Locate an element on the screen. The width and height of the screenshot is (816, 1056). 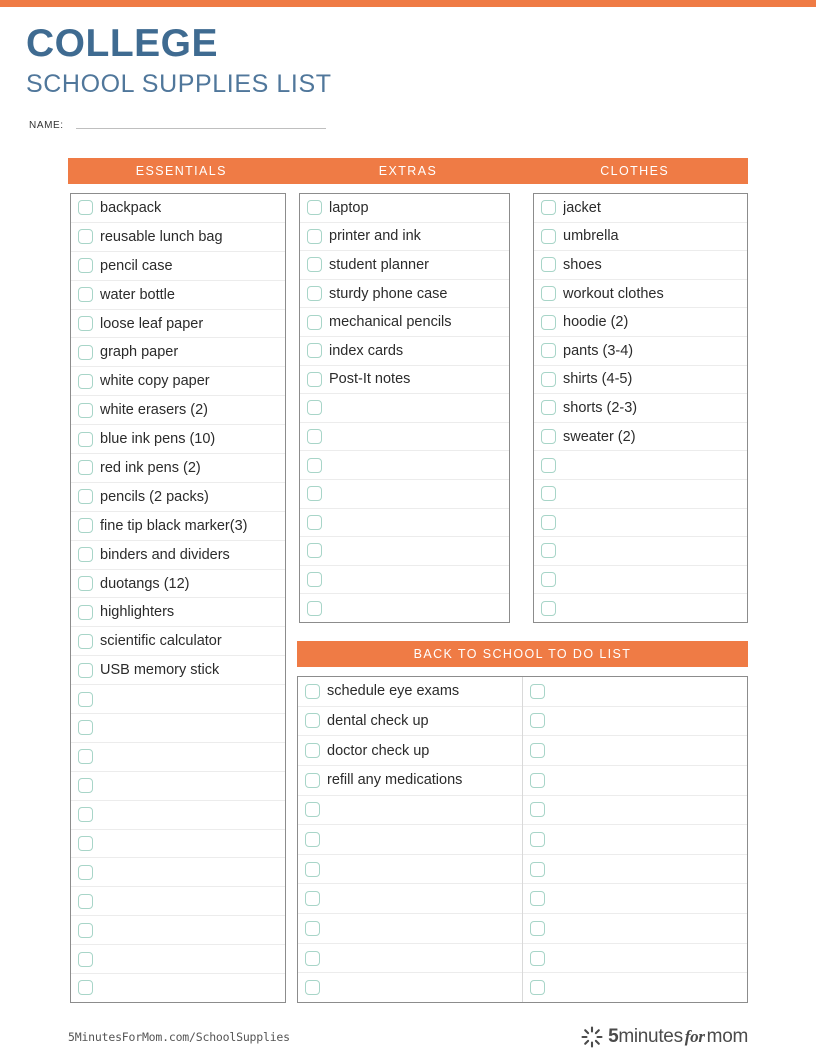
checklist-row: doctor check up is located at coordinates (410, 751).